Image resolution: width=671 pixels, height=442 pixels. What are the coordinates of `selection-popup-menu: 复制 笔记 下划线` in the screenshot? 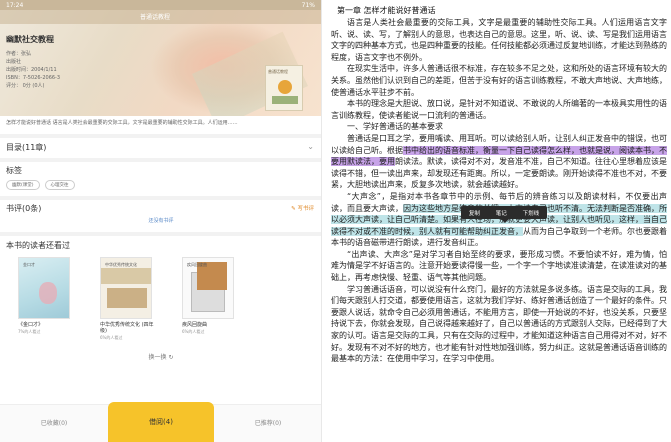 It's located at (504, 214).